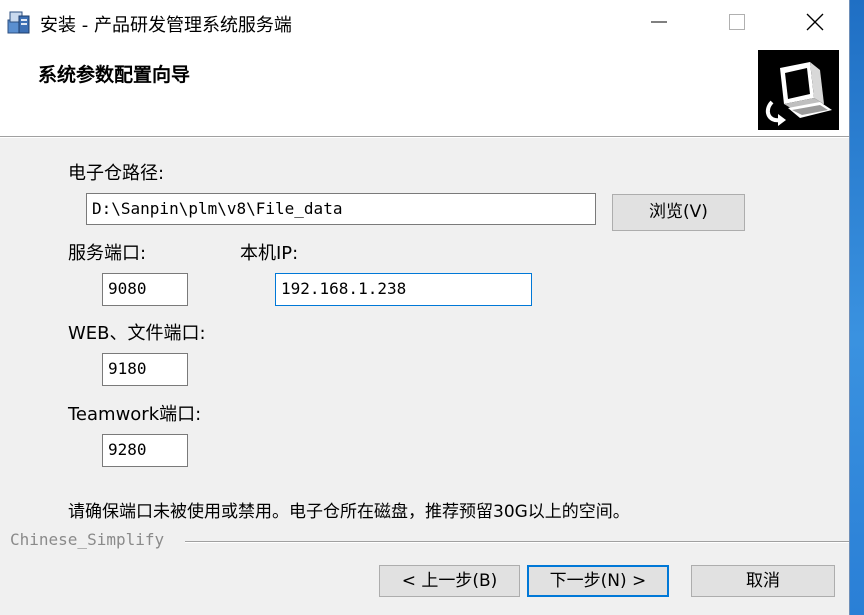 The height and width of the screenshot is (615, 864). I want to click on language-divider: Chinese_Simplify, so click(424, 540).